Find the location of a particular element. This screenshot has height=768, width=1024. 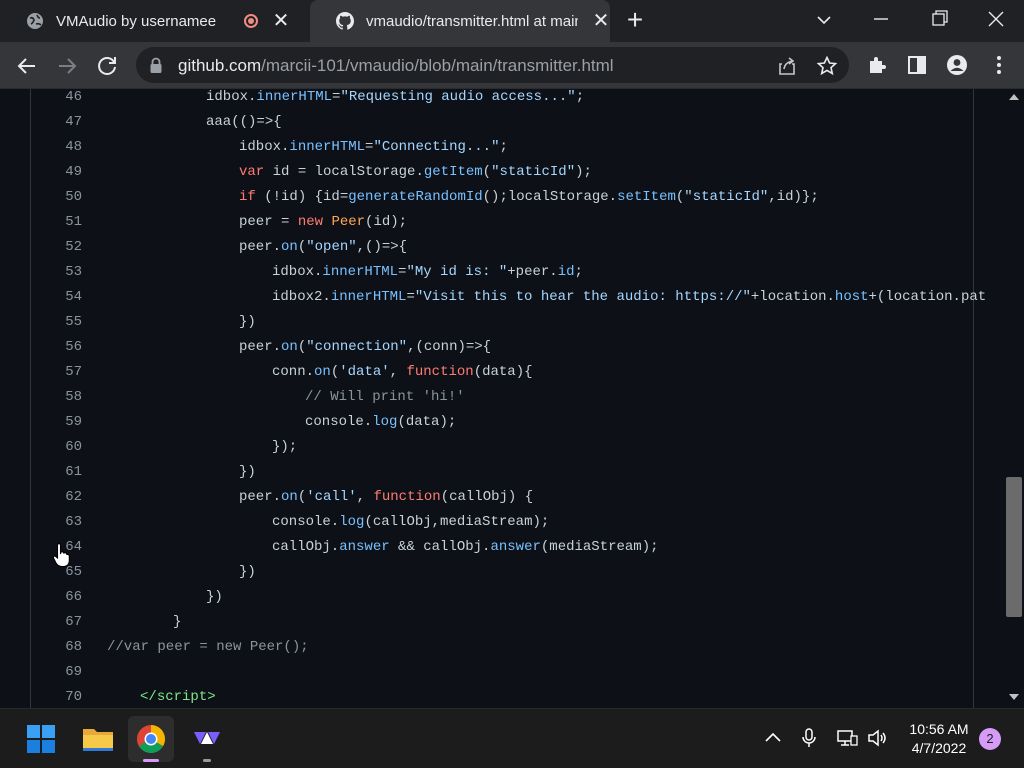

tab-search-chevron-icon is located at coordinates (824, 20).